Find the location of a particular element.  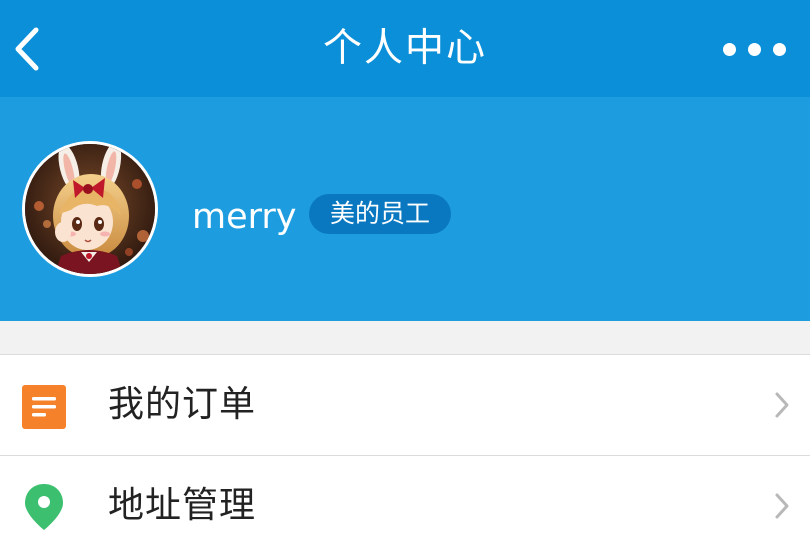

back-button is located at coordinates (35, 48).